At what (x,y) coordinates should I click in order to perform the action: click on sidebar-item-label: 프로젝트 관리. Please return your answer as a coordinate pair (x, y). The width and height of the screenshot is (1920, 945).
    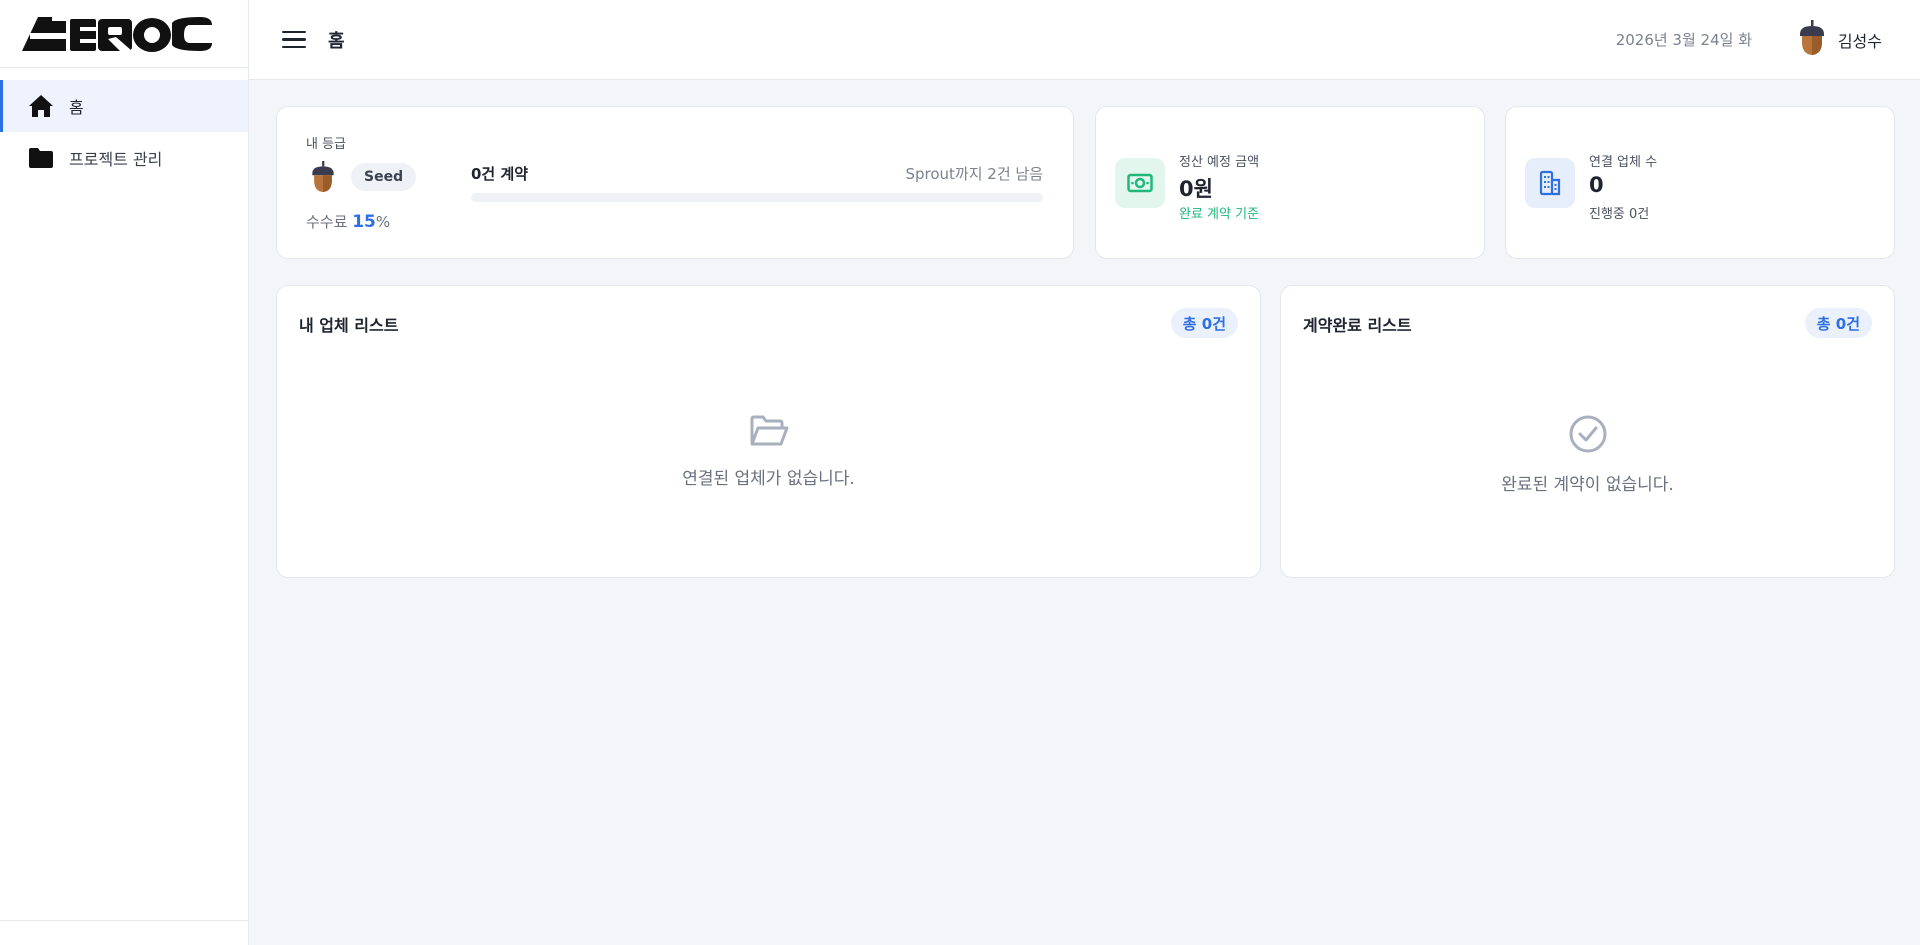
    Looking at the image, I should click on (116, 159).